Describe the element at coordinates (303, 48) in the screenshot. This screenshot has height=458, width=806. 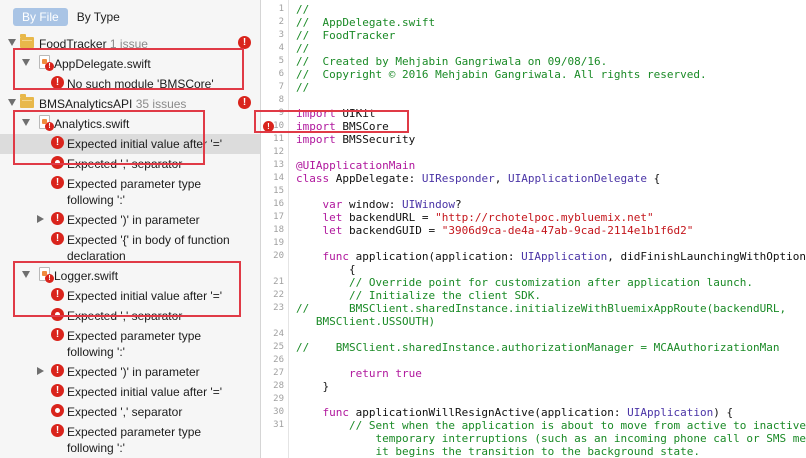
I see `code-token: //` at that location.